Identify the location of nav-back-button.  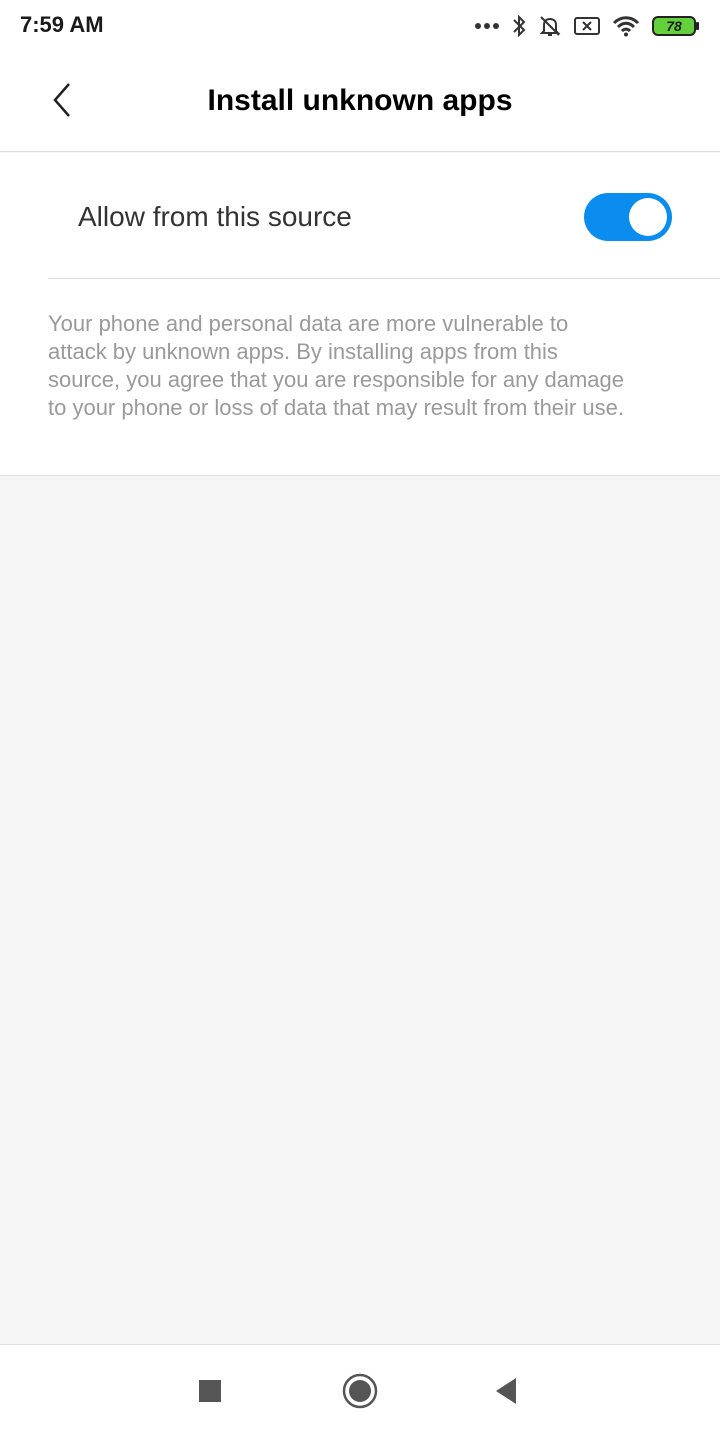
(506, 1393).